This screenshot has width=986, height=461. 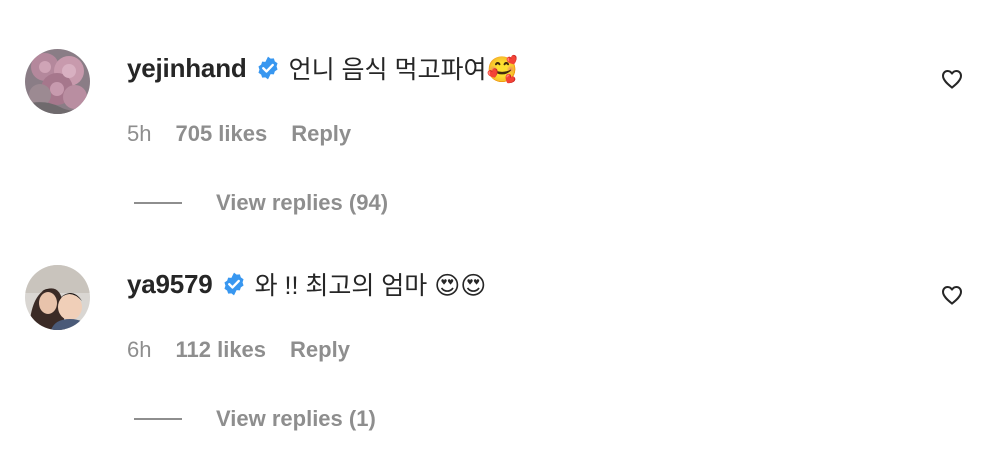 I want to click on flower-avatar-image, so click(x=57, y=81).